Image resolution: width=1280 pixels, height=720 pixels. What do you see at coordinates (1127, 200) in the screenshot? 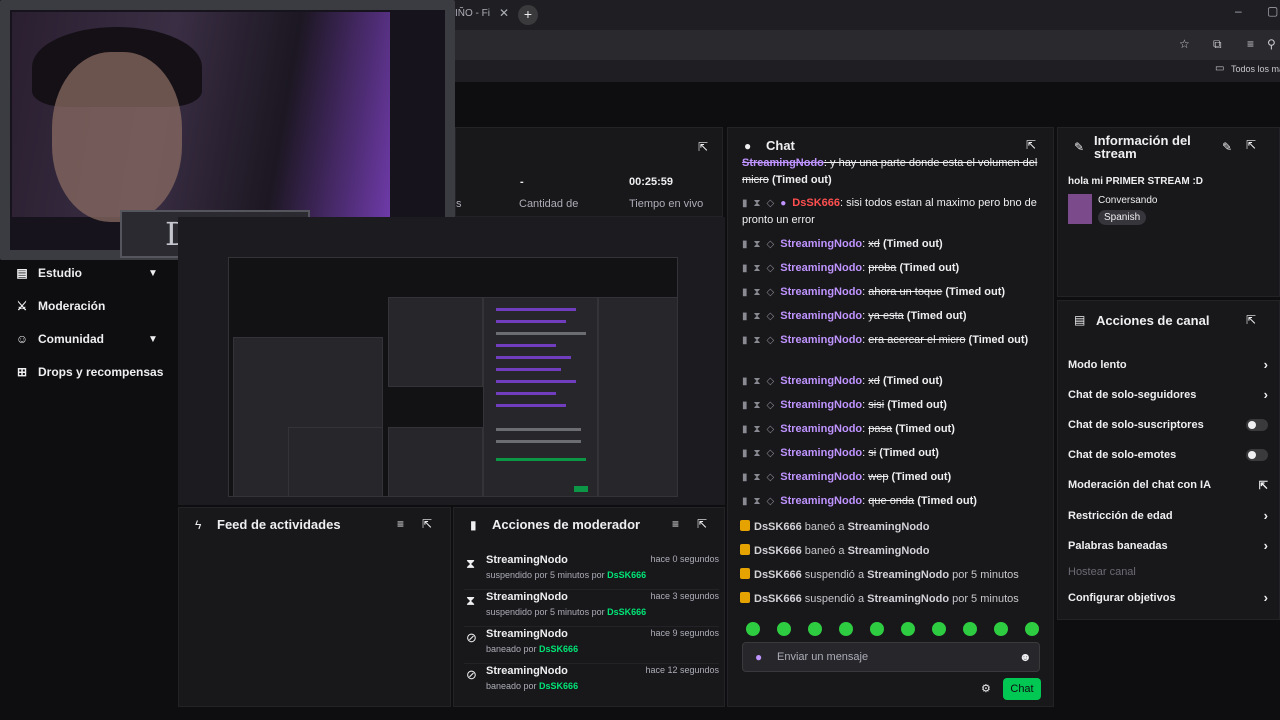
I see `stream-category: Conversando` at bounding box center [1127, 200].